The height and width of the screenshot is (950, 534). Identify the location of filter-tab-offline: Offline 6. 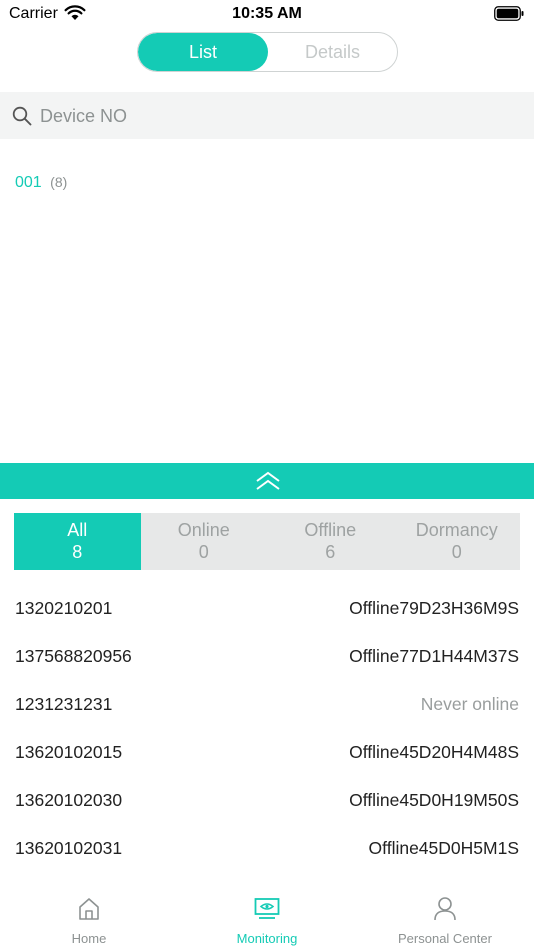
(330, 541).